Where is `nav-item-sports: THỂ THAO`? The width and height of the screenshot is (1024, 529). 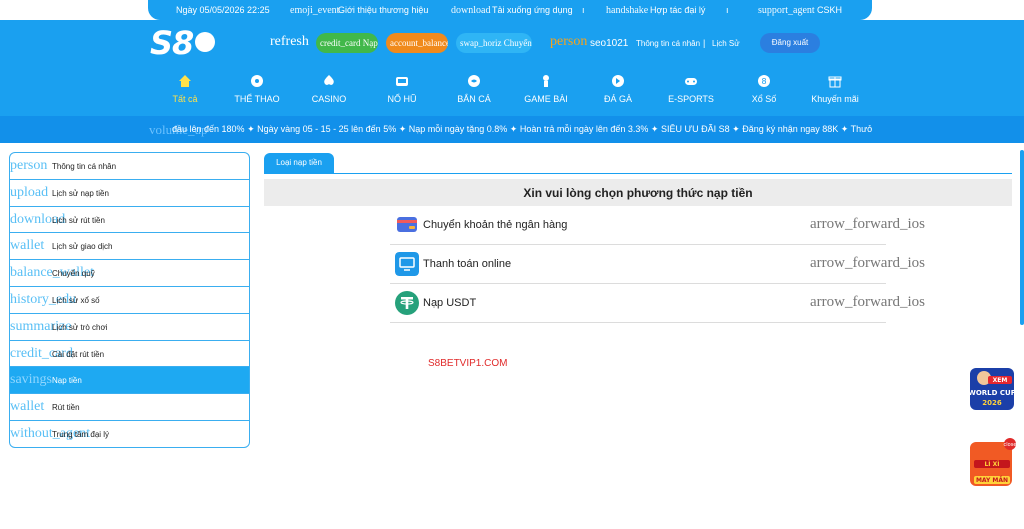 nav-item-sports: THỂ THAO is located at coordinates (257, 89).